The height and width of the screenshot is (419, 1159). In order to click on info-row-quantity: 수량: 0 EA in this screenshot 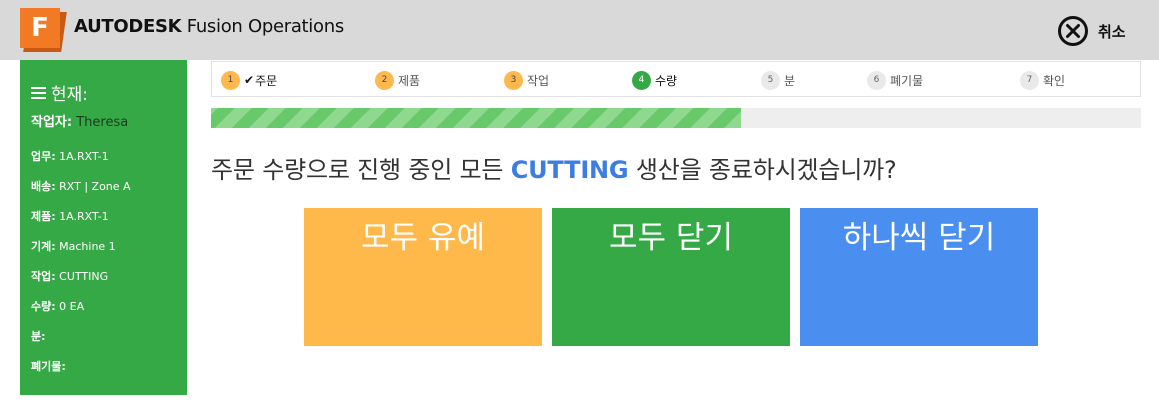, I will do `click(57, 306)`.